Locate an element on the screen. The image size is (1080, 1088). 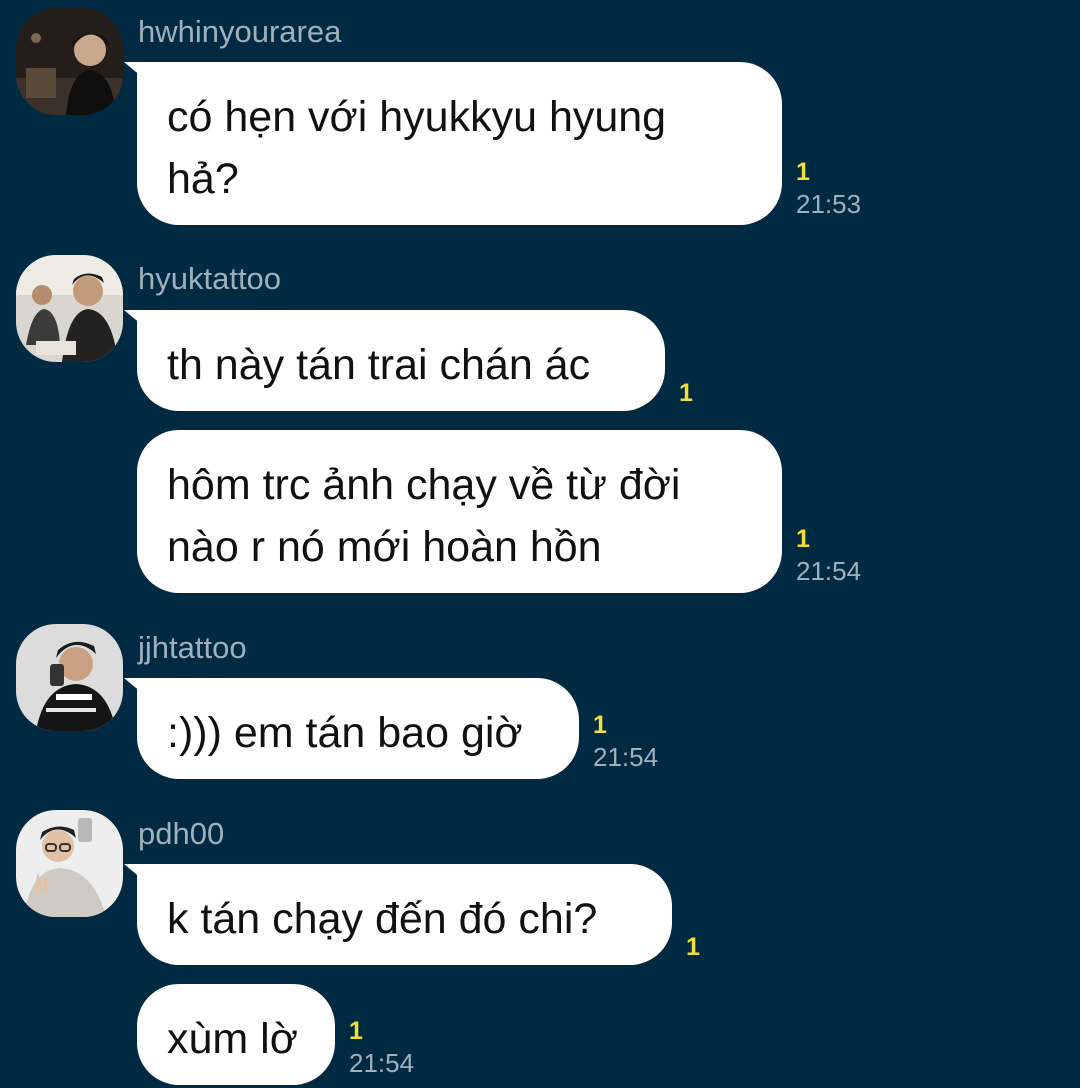
message-text-line: k tán chạy đến đó chi? is located at coordinates (382, 919).